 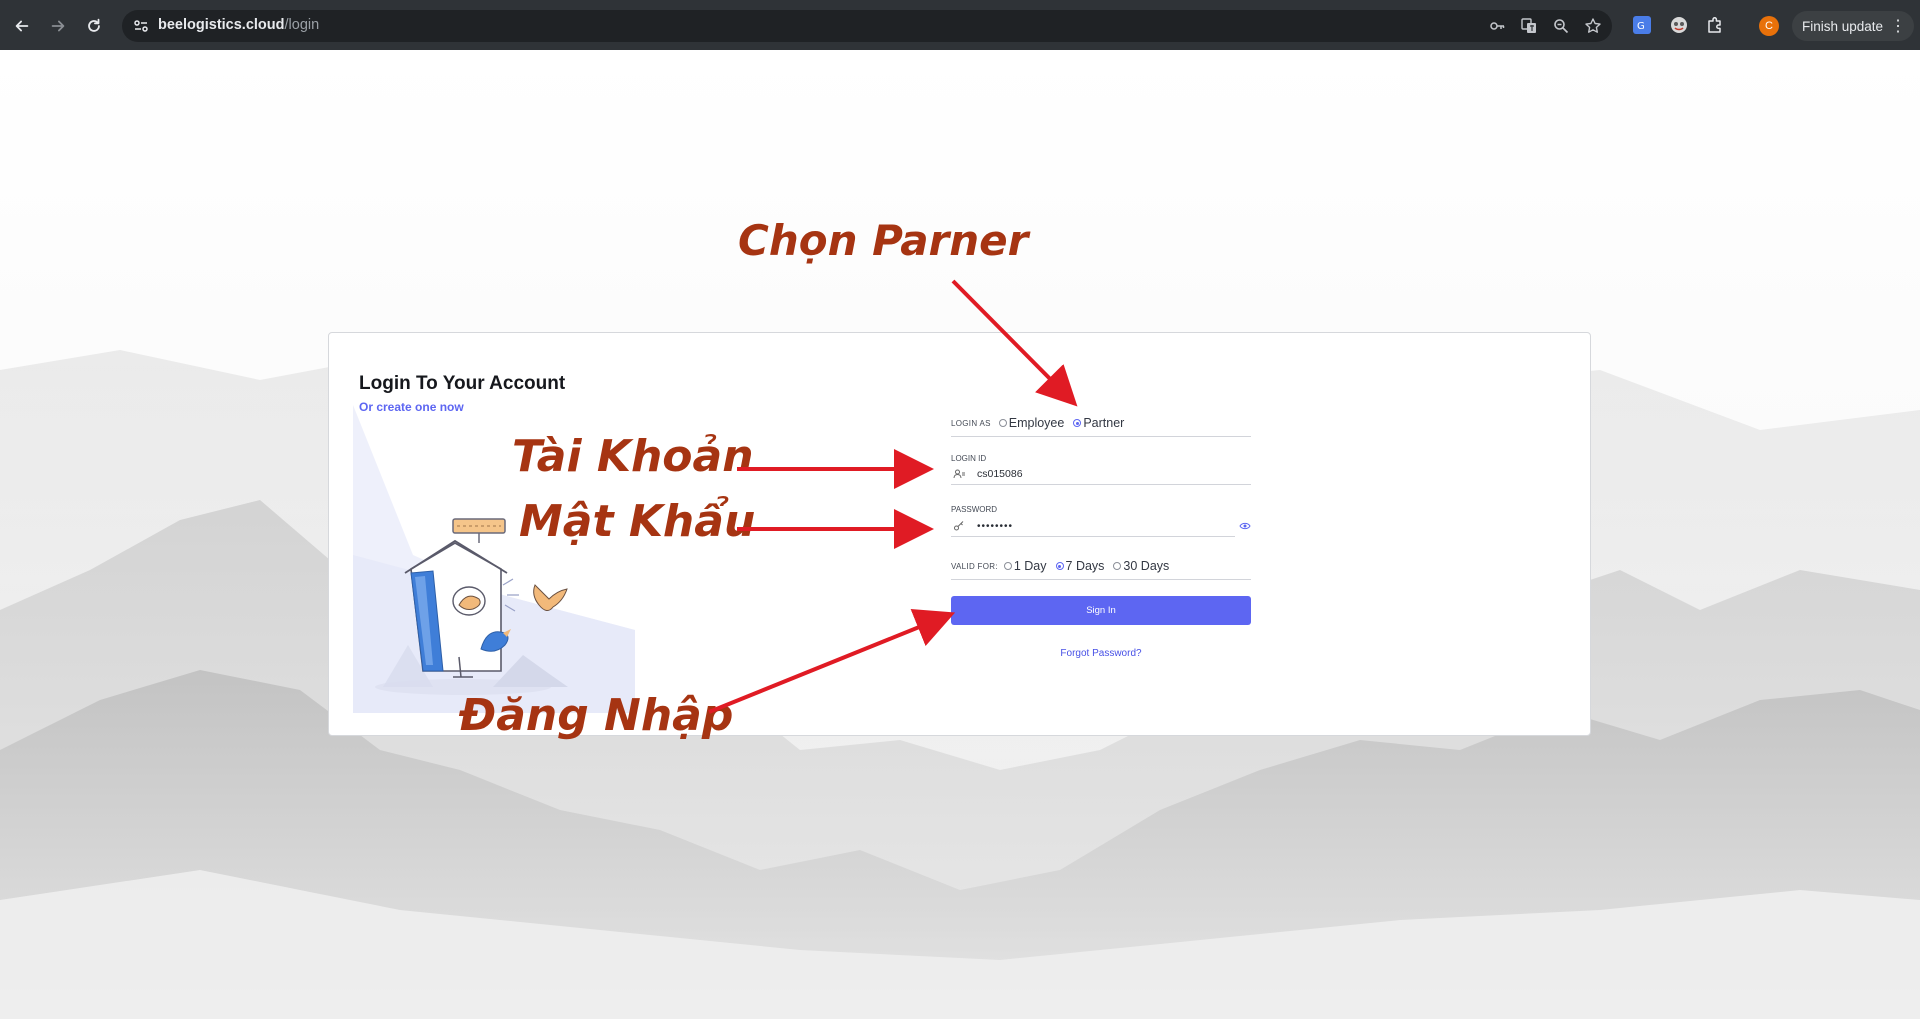 I want to click on annotation-choose-partner: Chọn Parner, so click(x=883, y=240).